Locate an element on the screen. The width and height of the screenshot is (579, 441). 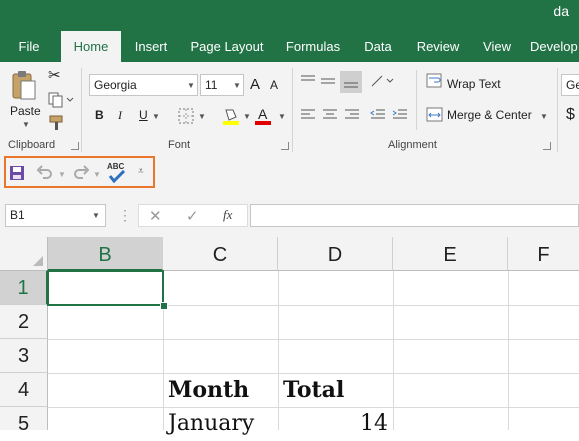
top-align-button is located at coordinates (308, 83).